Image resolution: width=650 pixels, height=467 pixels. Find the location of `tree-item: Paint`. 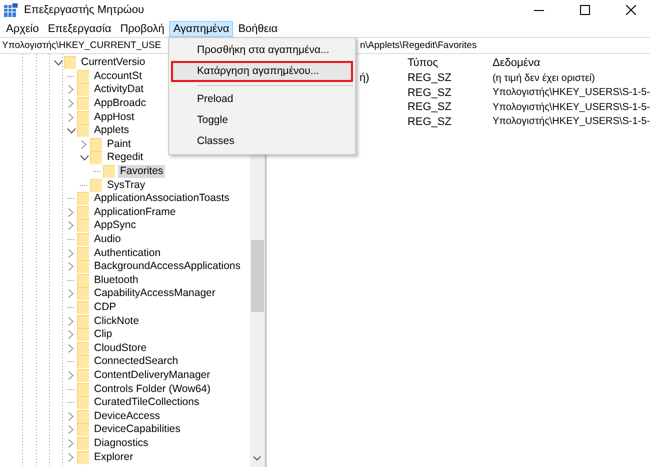

tree-item: Paint is located at coordinates (119, 144).